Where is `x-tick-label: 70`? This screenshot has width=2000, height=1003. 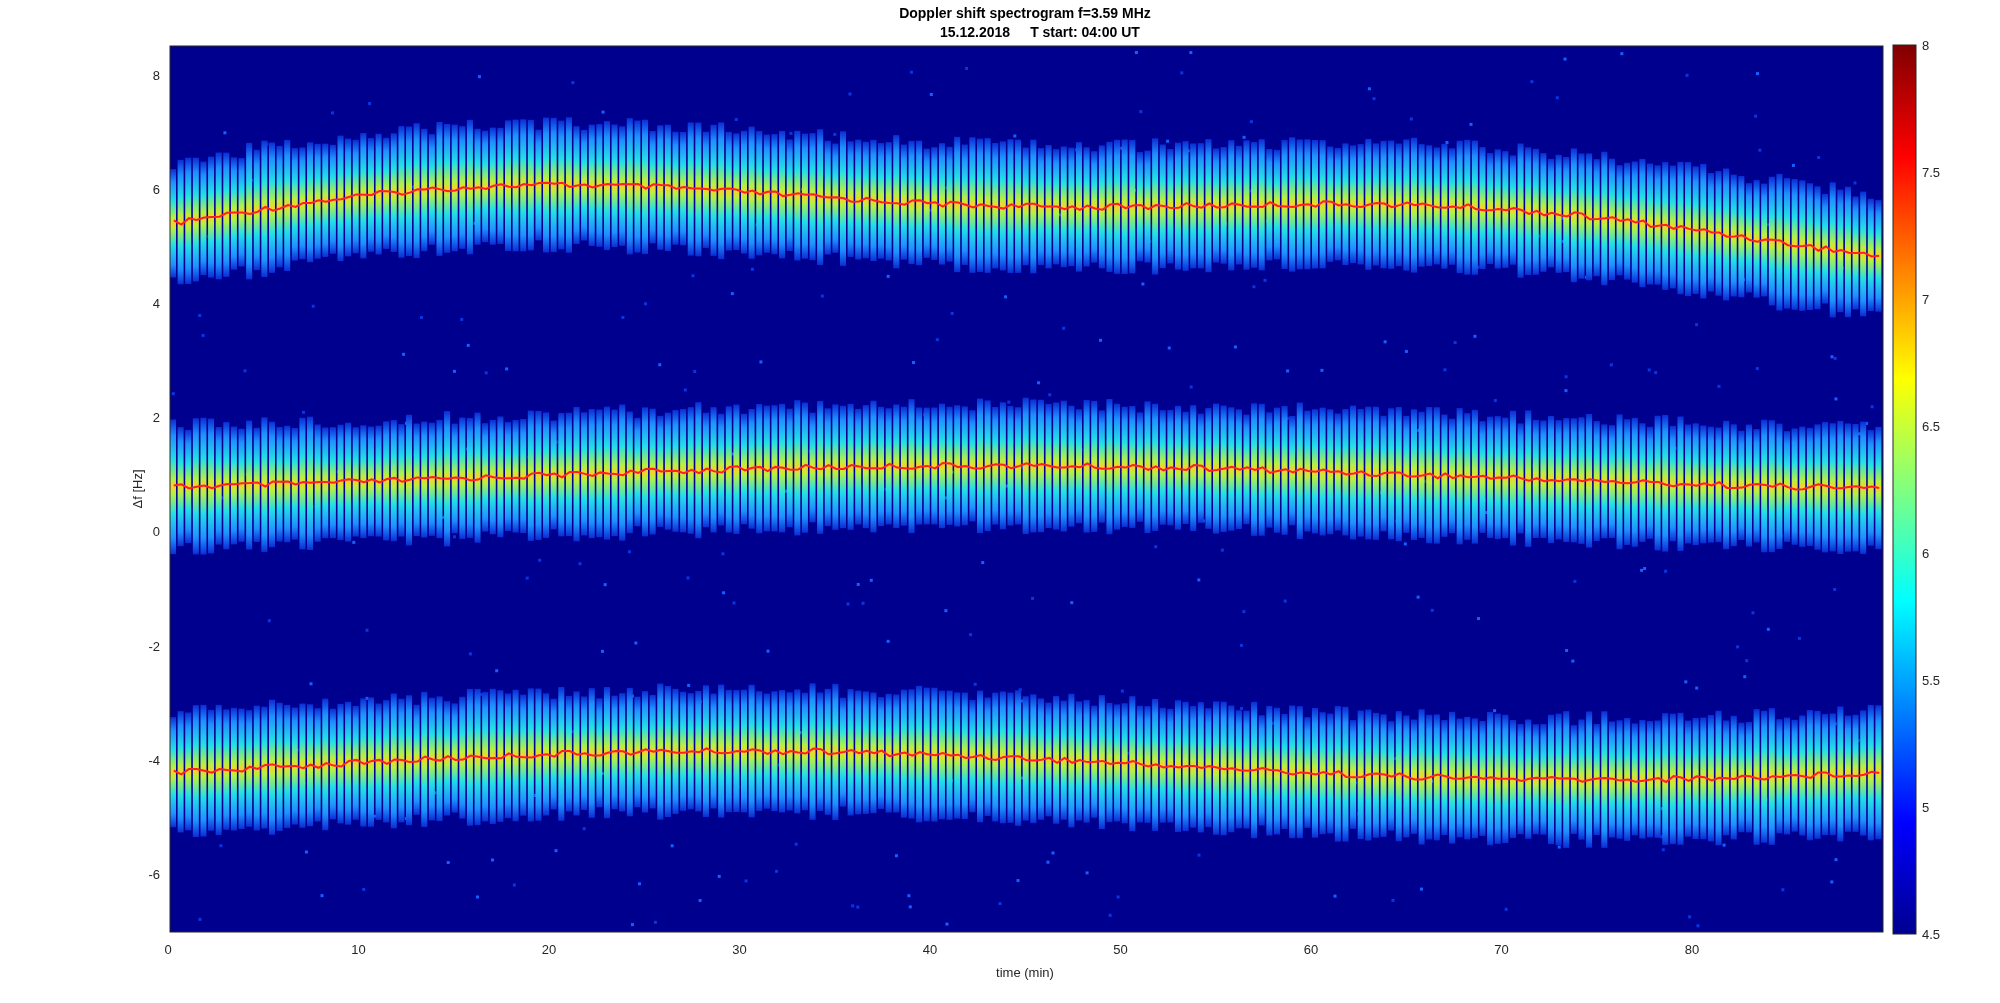
x-tick-label: 70 is located at coordinates (1501, 949).